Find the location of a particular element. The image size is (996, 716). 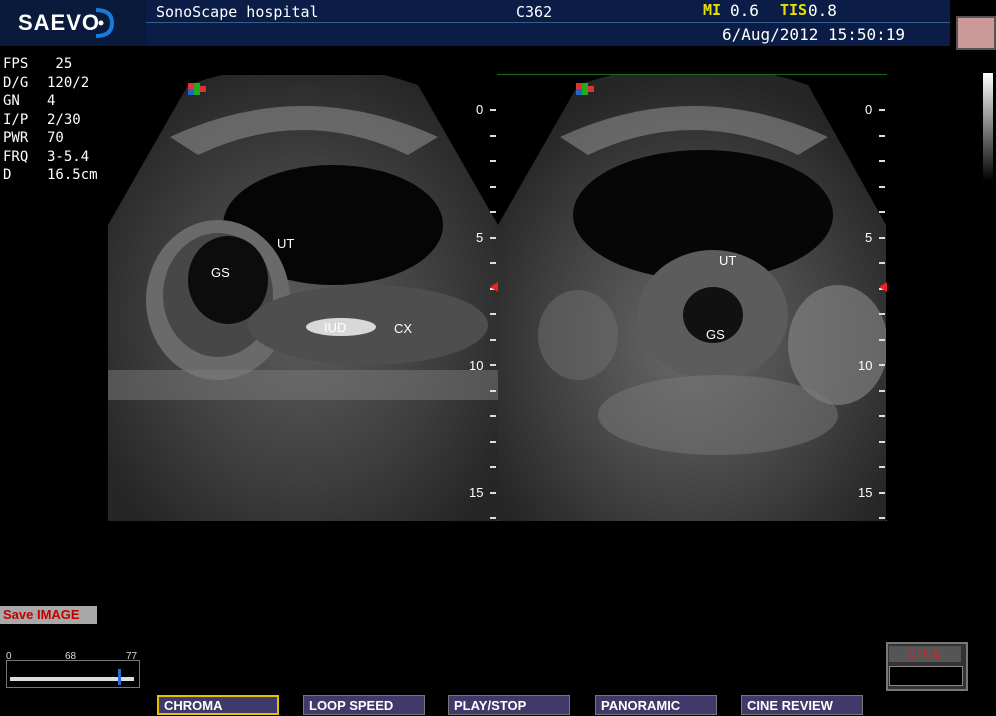

param-value: 4 is located at coordinates (51, 101).